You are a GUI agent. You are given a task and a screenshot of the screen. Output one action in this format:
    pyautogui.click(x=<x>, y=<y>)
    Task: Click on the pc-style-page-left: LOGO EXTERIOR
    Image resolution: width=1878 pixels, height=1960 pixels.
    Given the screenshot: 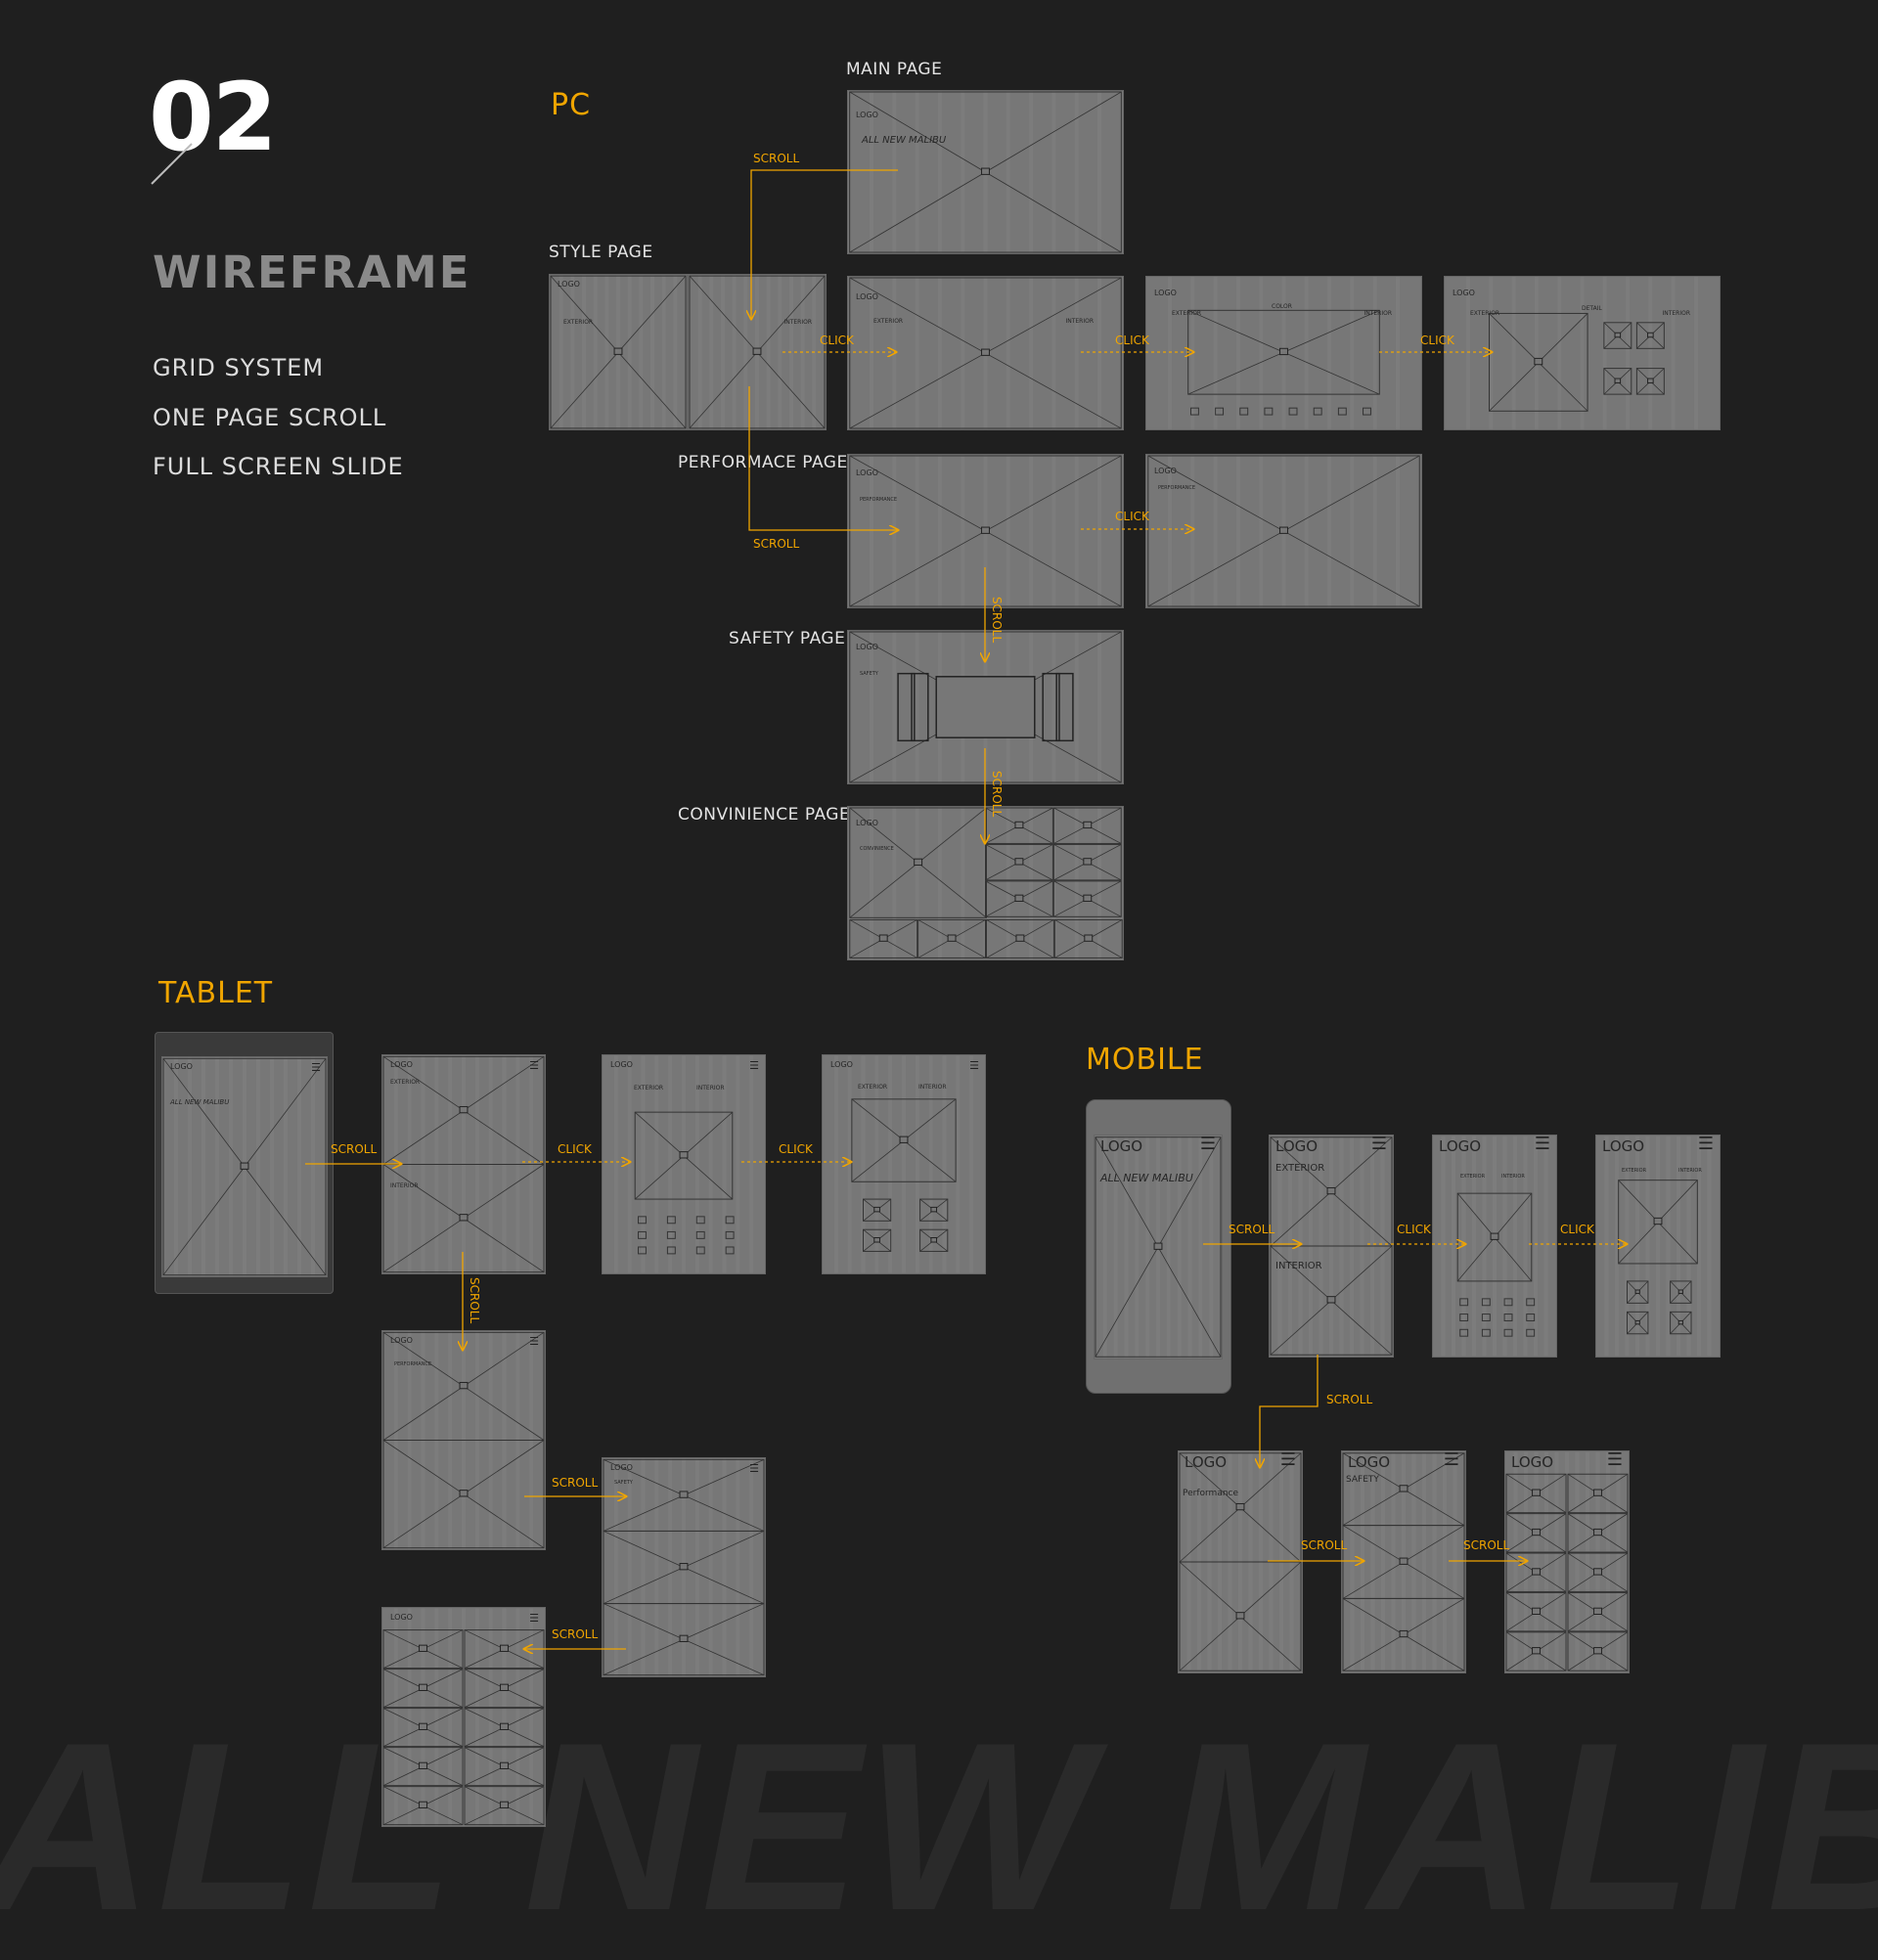 What is the action you would take?
    pyautogui.click(x=618, y=352)
    